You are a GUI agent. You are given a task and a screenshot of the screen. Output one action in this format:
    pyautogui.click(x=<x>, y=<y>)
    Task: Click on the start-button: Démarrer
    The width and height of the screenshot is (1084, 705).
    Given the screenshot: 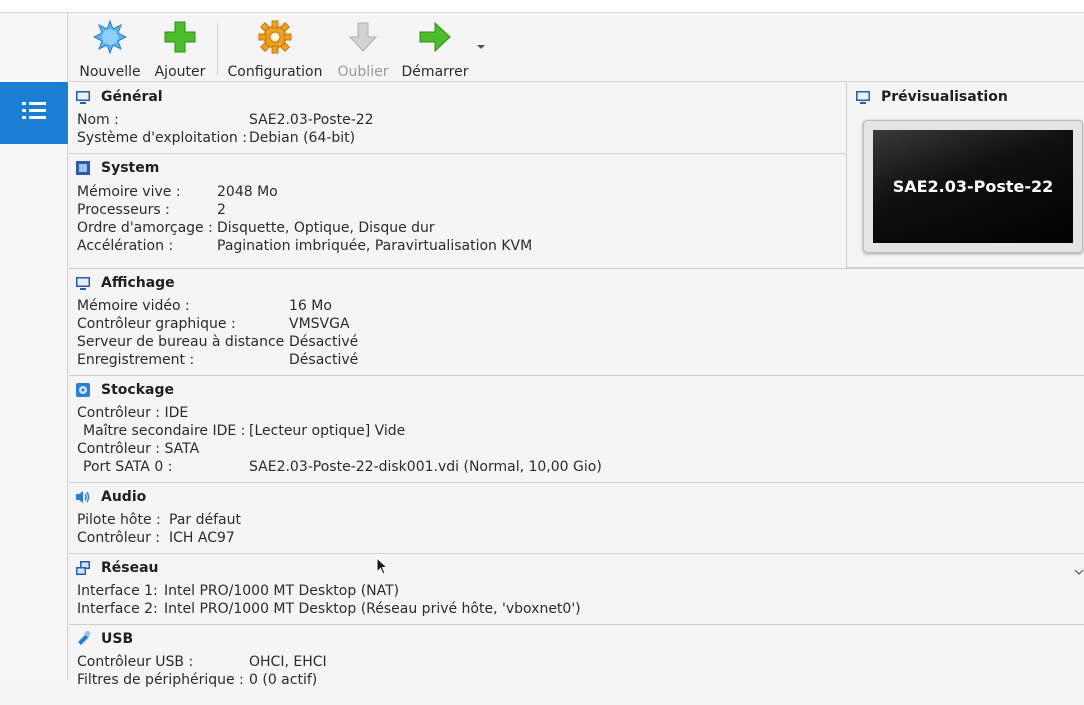 What is the action you would take?
    pyautogui.click(x=435, y=49)
    